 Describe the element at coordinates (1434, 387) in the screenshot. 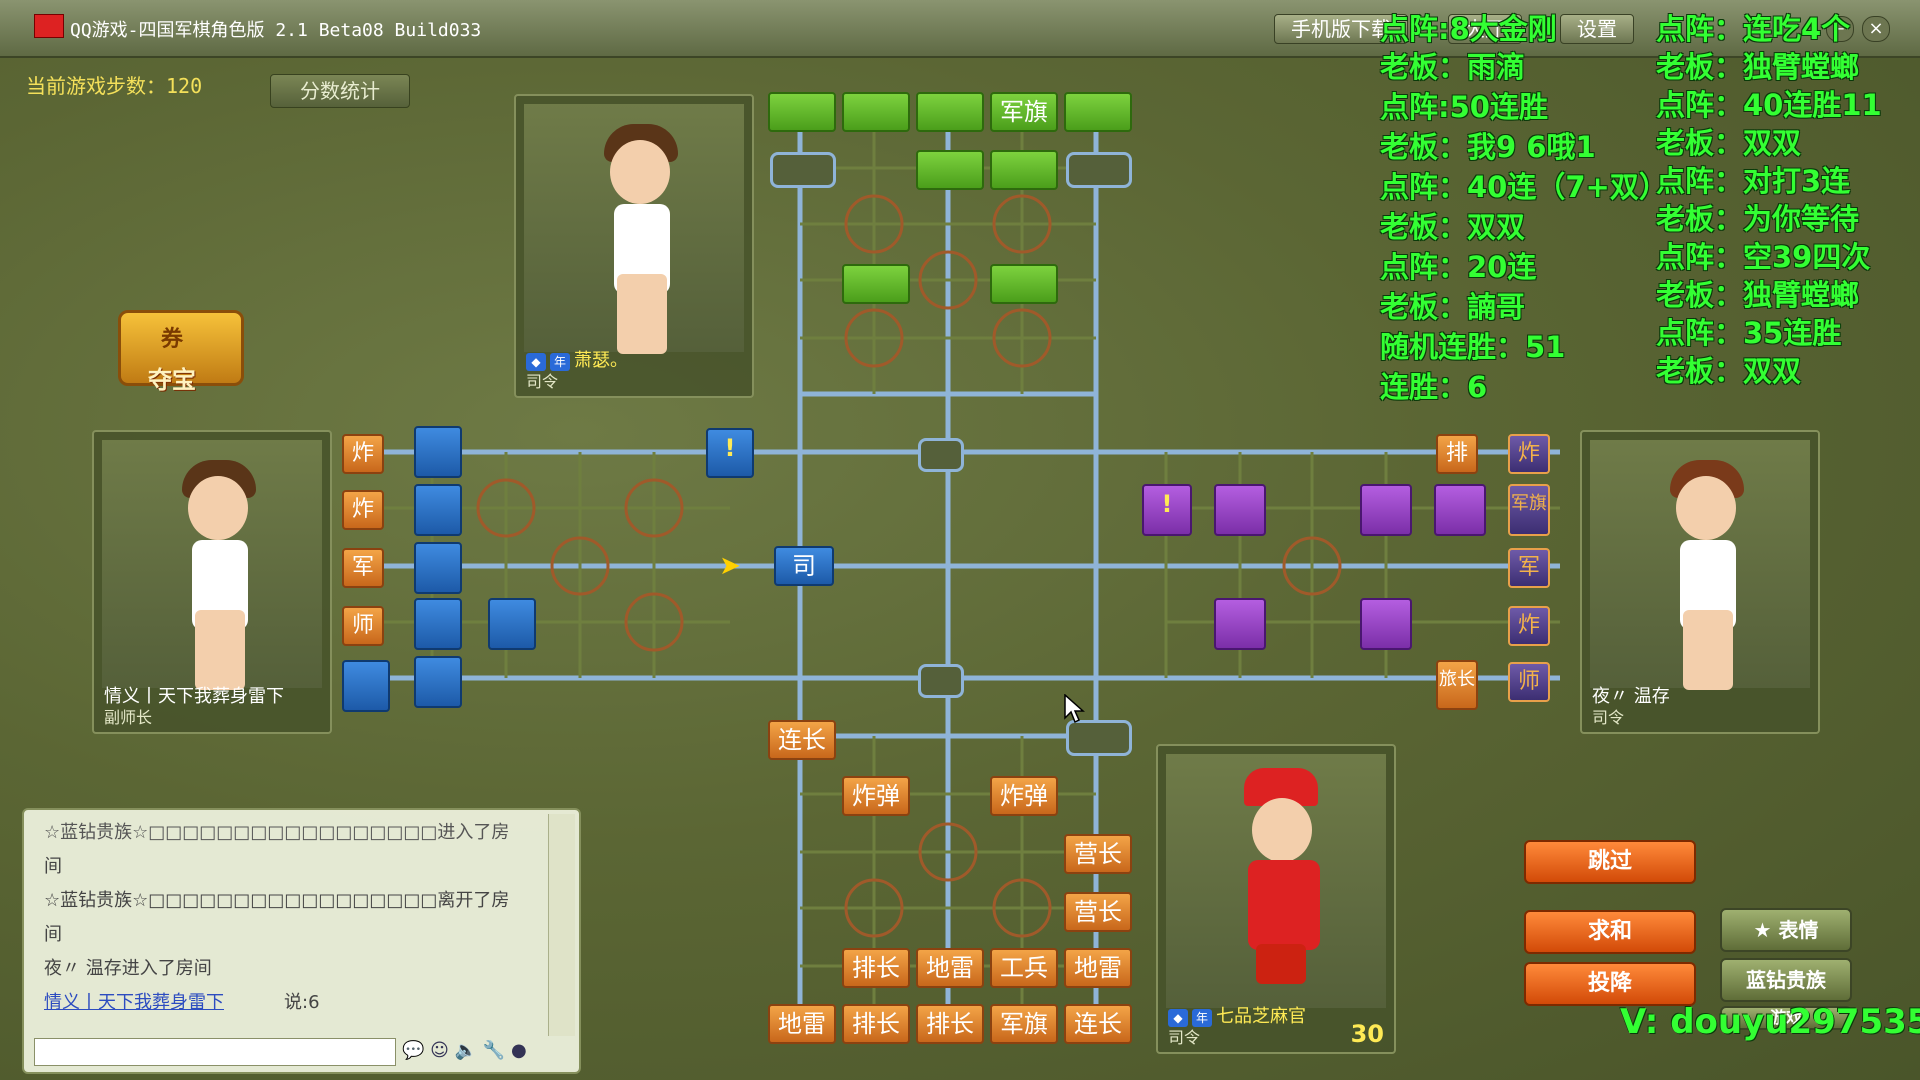

I see `overlay-line: 连胜：6` at that location.